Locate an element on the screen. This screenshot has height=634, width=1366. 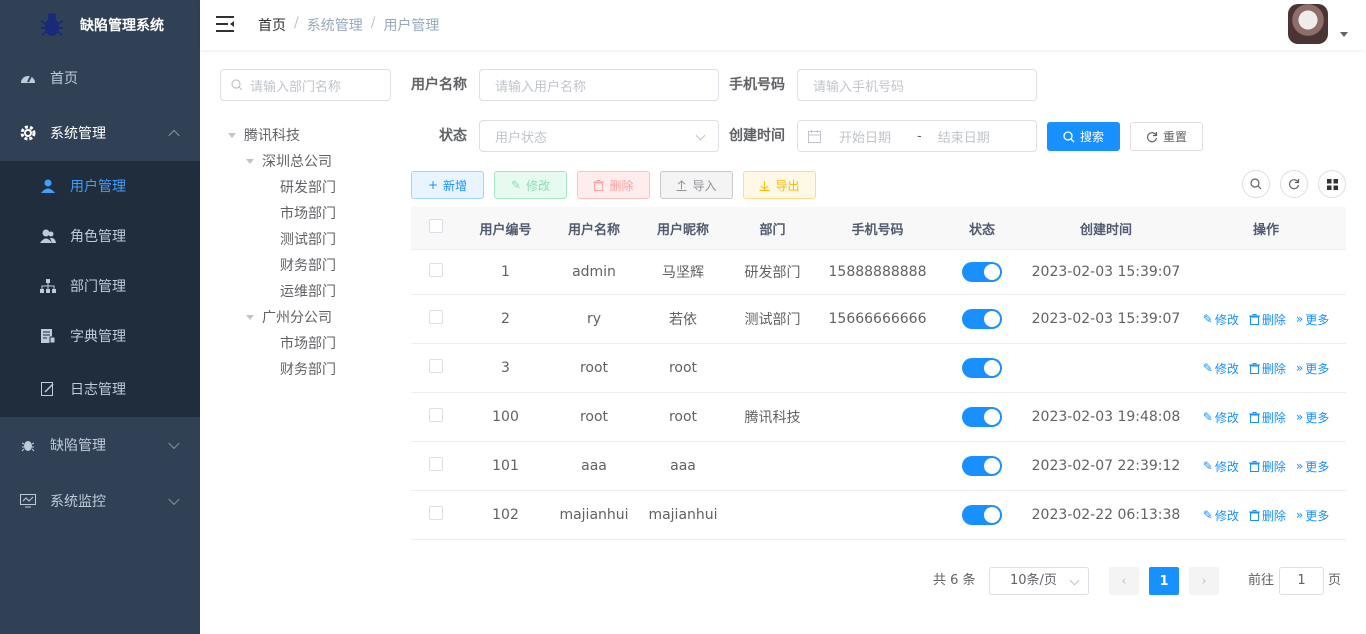
search-button: 搜索 is located at coordinates (1083, 136).